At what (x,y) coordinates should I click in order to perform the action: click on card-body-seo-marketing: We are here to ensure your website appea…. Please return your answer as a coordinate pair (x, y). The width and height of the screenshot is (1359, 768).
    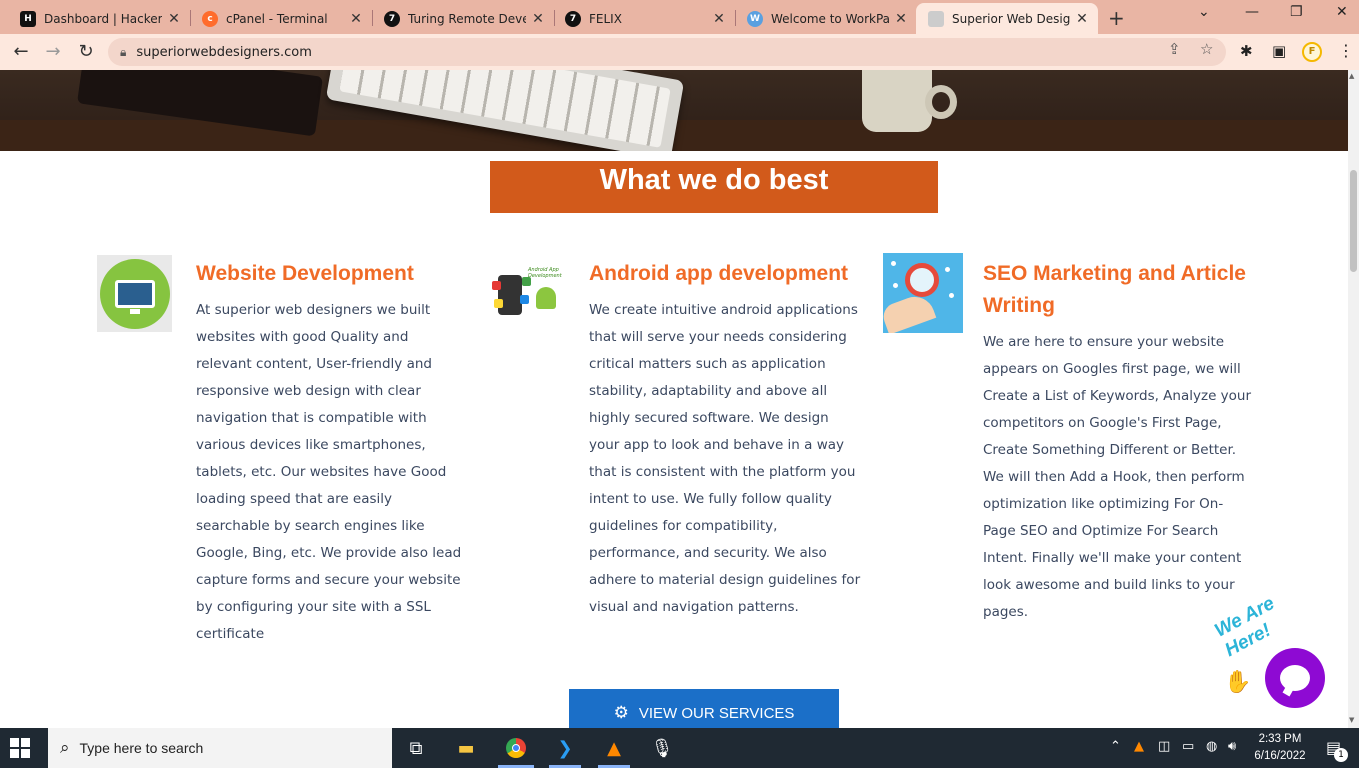
    Looking at the image, I should click on (1117, 477).